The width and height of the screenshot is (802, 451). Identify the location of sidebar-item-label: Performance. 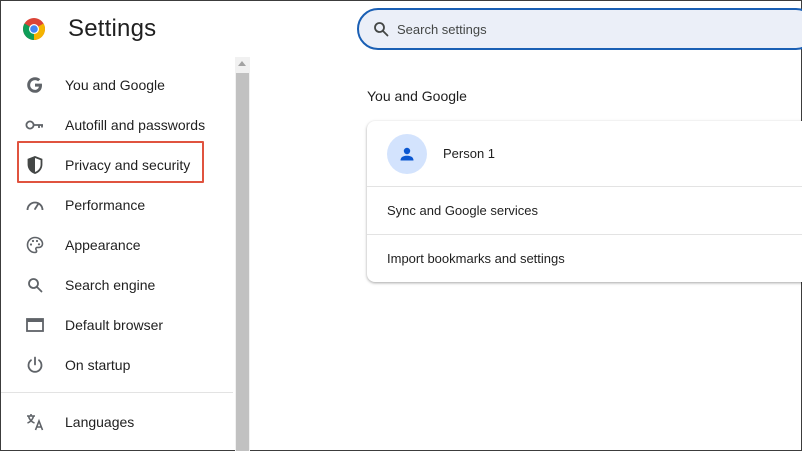
(105, 205).